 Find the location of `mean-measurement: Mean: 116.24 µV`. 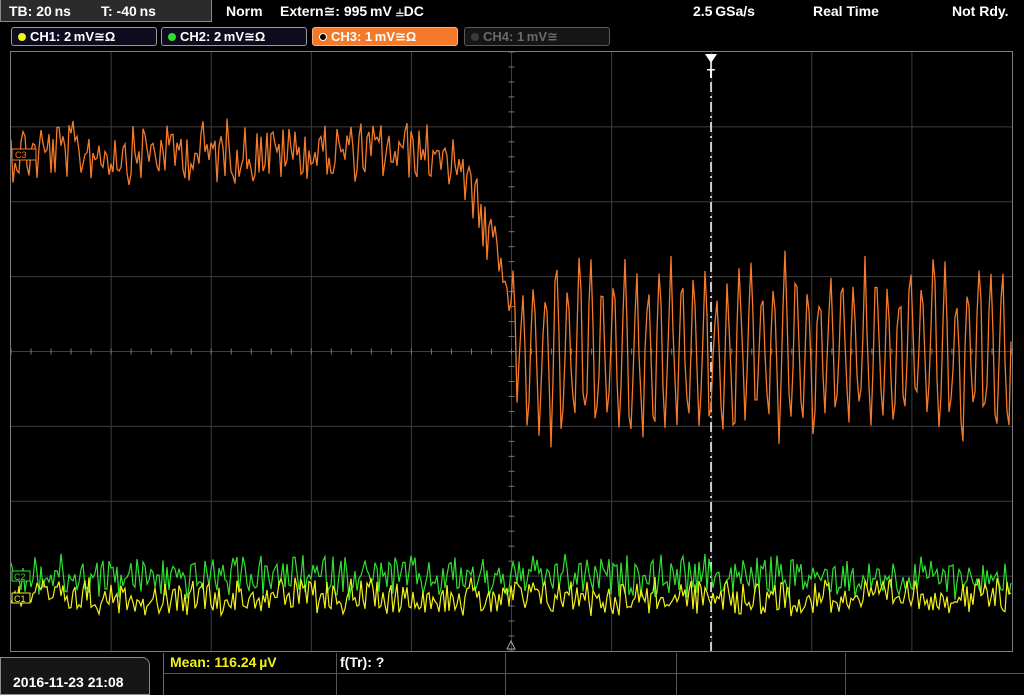

mean-measurement: Mean: 116.24 µV is located at coordinates (223, 662).